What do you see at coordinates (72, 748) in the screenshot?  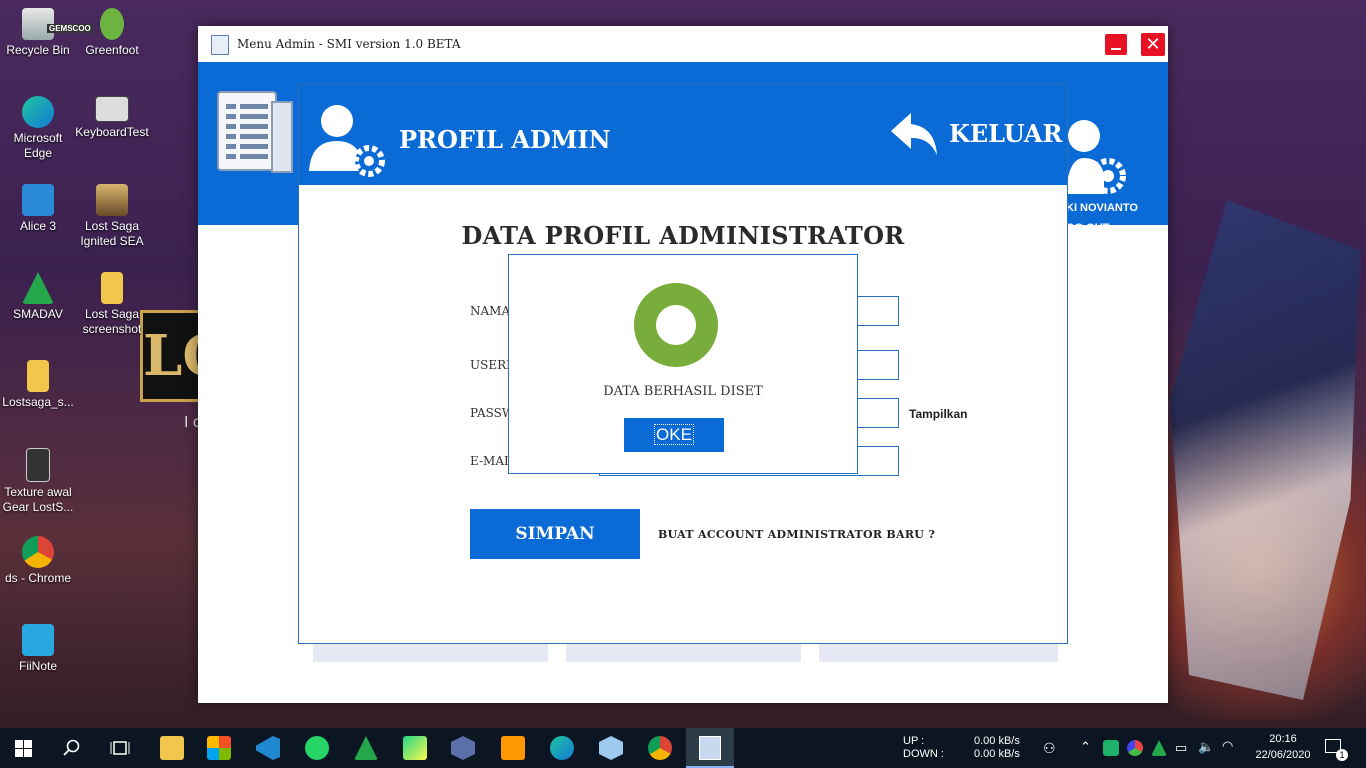 I see `search-icon` at bounding box center [72, 748].